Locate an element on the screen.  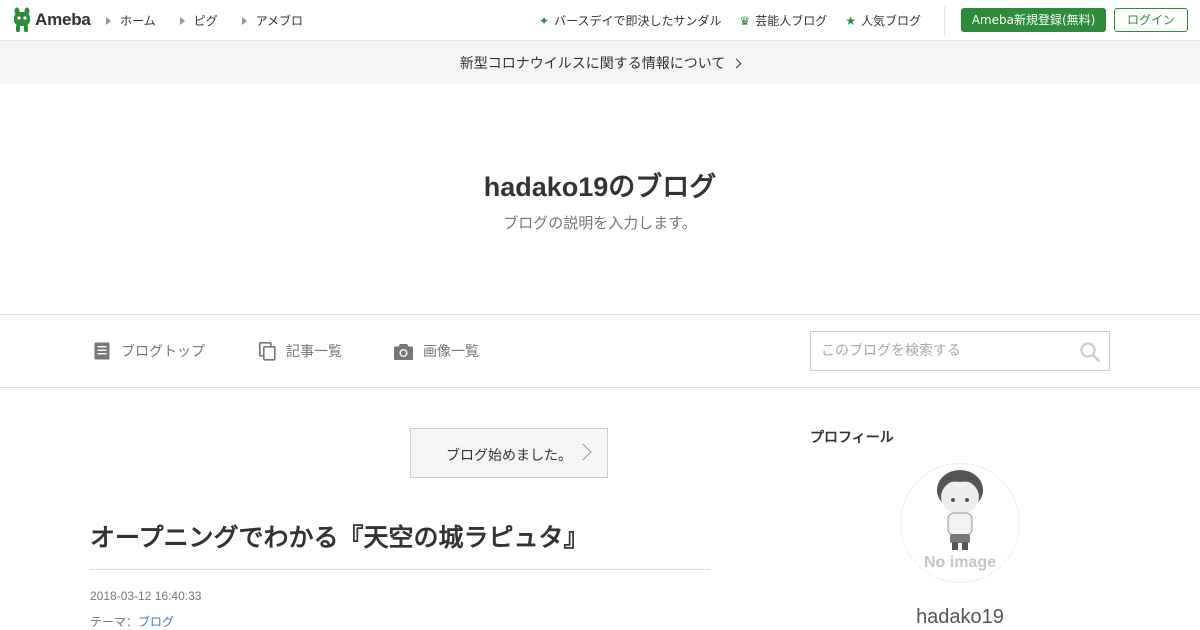
ameba-mascot-icon is located at coordinates (22, 19).